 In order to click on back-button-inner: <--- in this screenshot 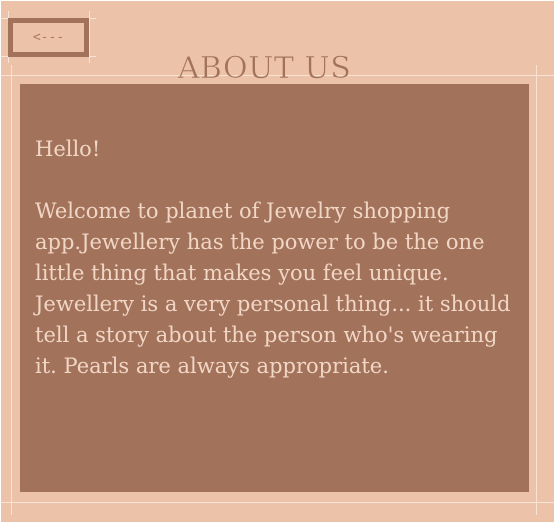, I will do `click(48, 37)`.